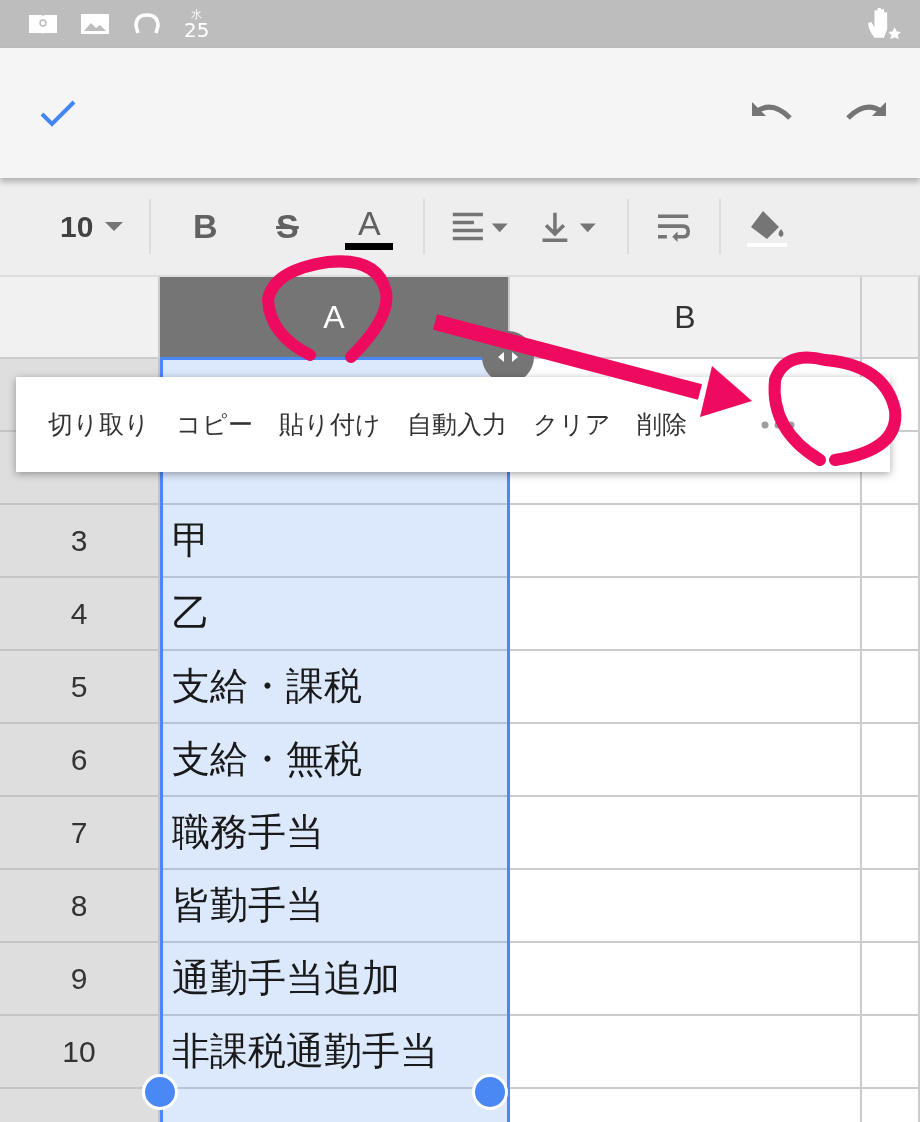 The image size is (920, 1122). I want to click on weekday-text: 水, so click(197, 14).